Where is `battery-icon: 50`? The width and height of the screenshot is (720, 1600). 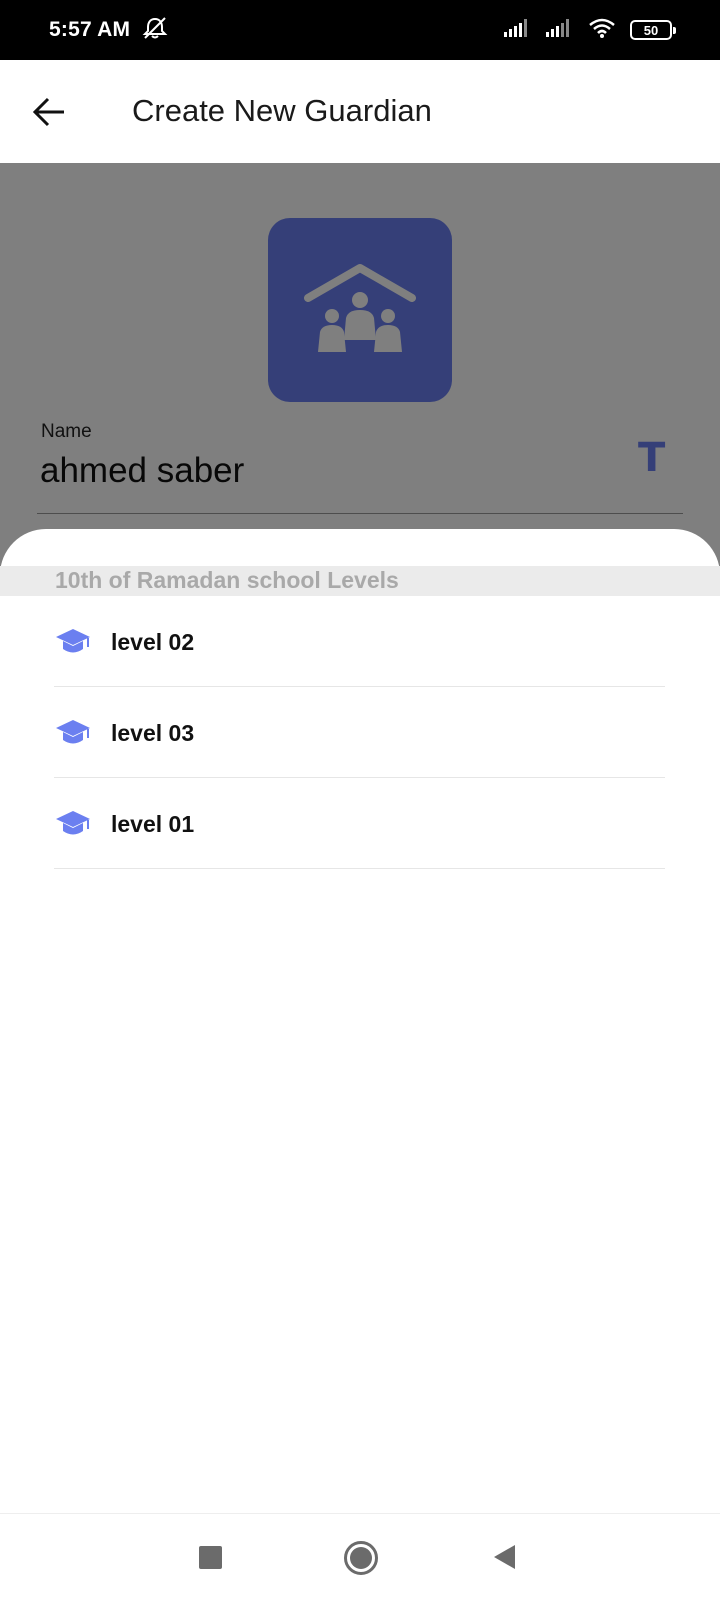 battery-icon: 50 is located at coordinates (653, 30).